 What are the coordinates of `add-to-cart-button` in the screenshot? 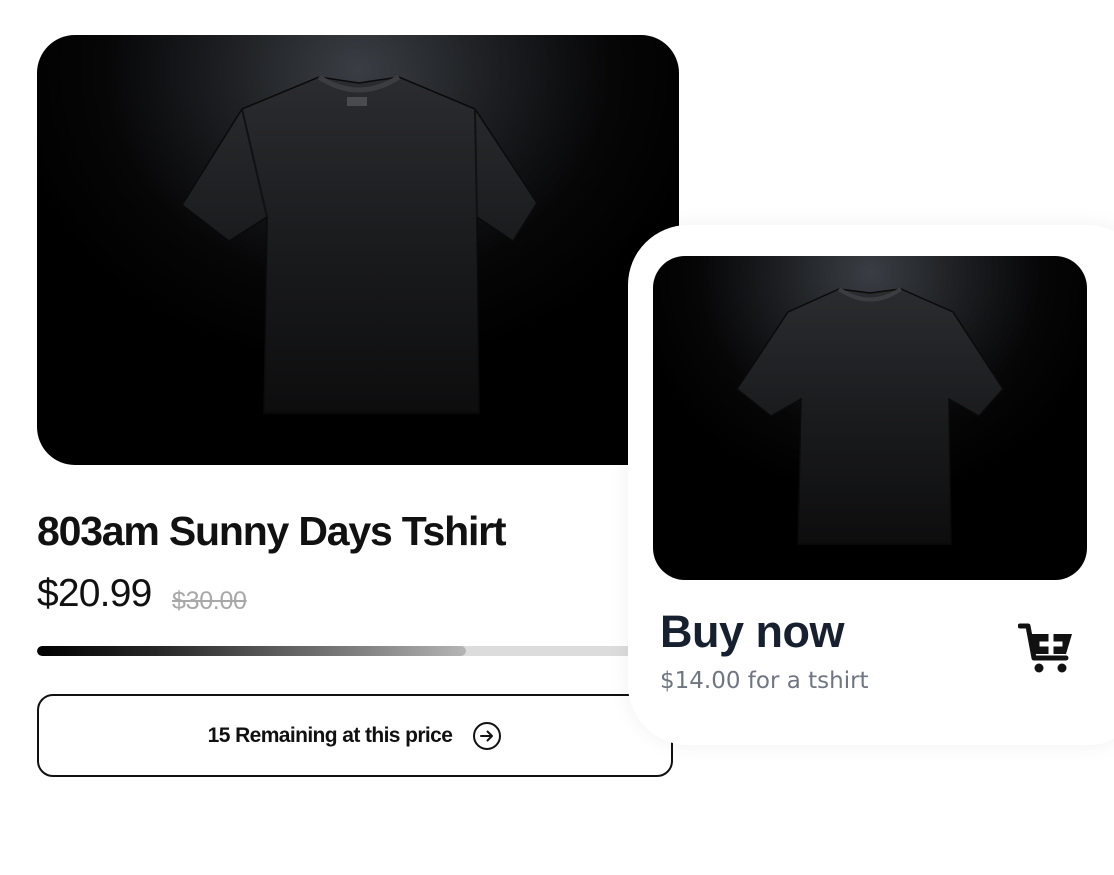 It's located at (1047, 648).